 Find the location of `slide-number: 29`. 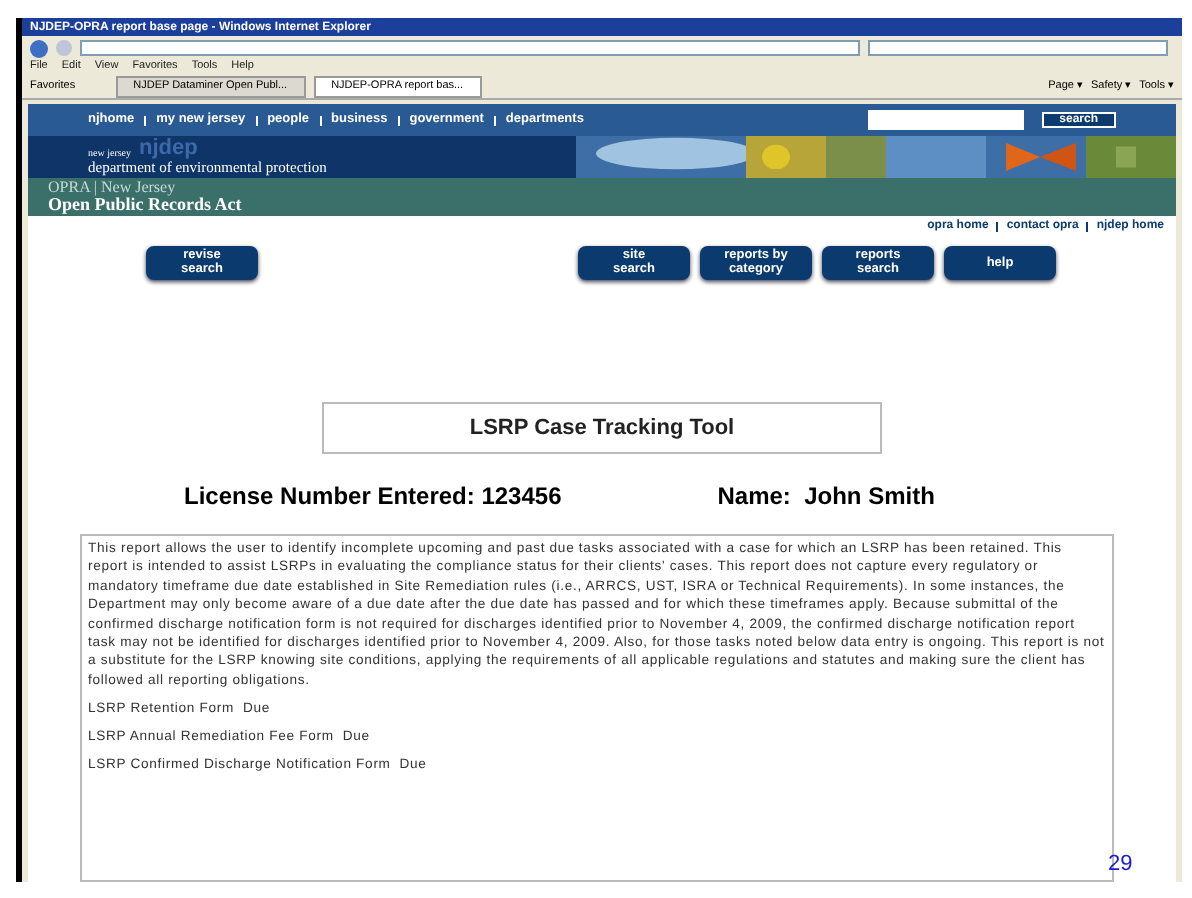

slide-number: 29 is located at coordinates (1120, 865).